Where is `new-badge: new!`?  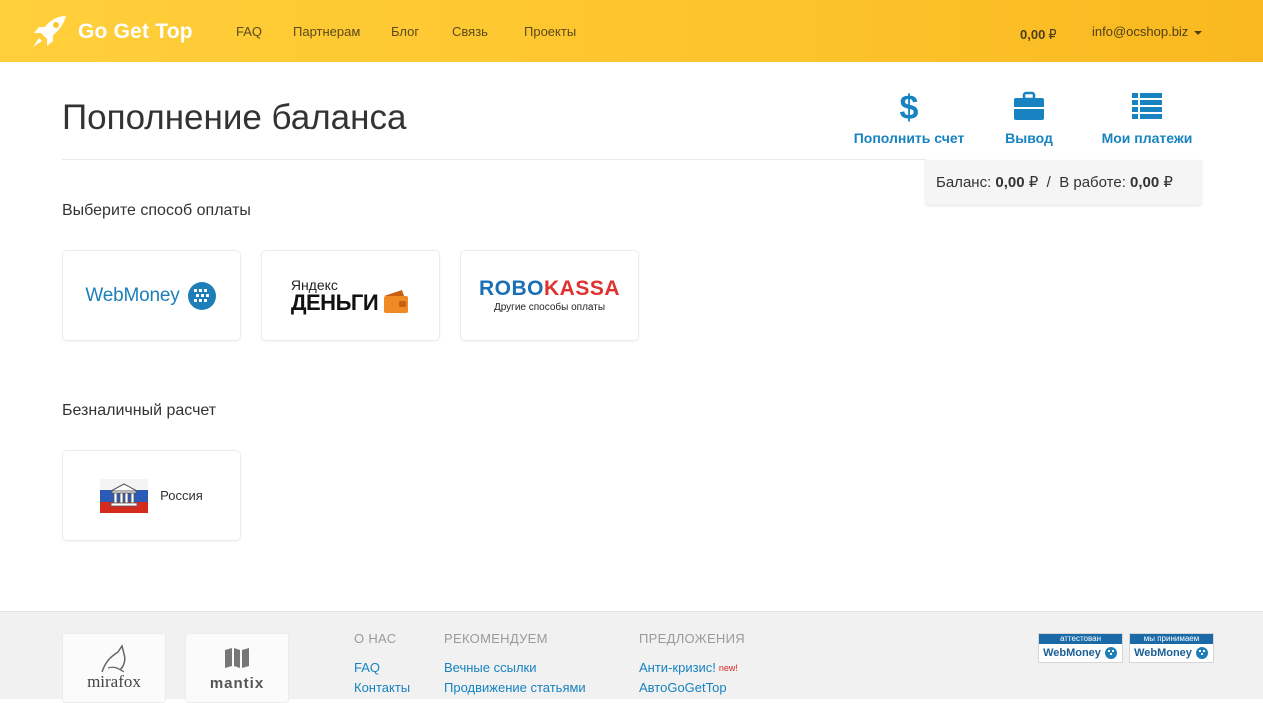 new-badge: new! is located at coordinates (728, 668).